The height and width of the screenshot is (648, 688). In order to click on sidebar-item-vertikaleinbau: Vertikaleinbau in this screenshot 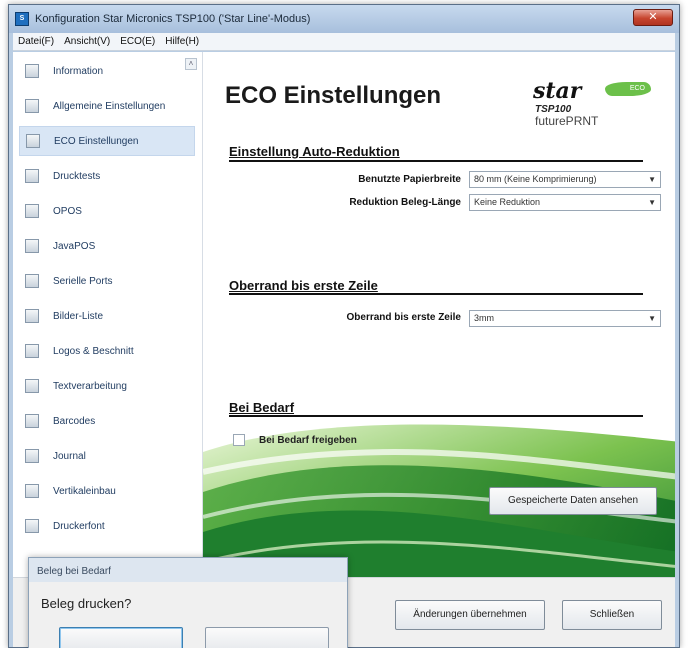, I will do `click(107, 491)`.